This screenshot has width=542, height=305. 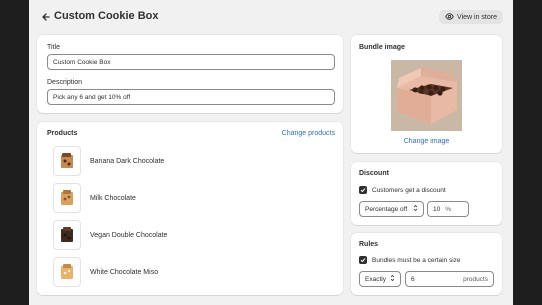 I want to click on product-row: White Chocolate Miso, so click(x=105, y=272).